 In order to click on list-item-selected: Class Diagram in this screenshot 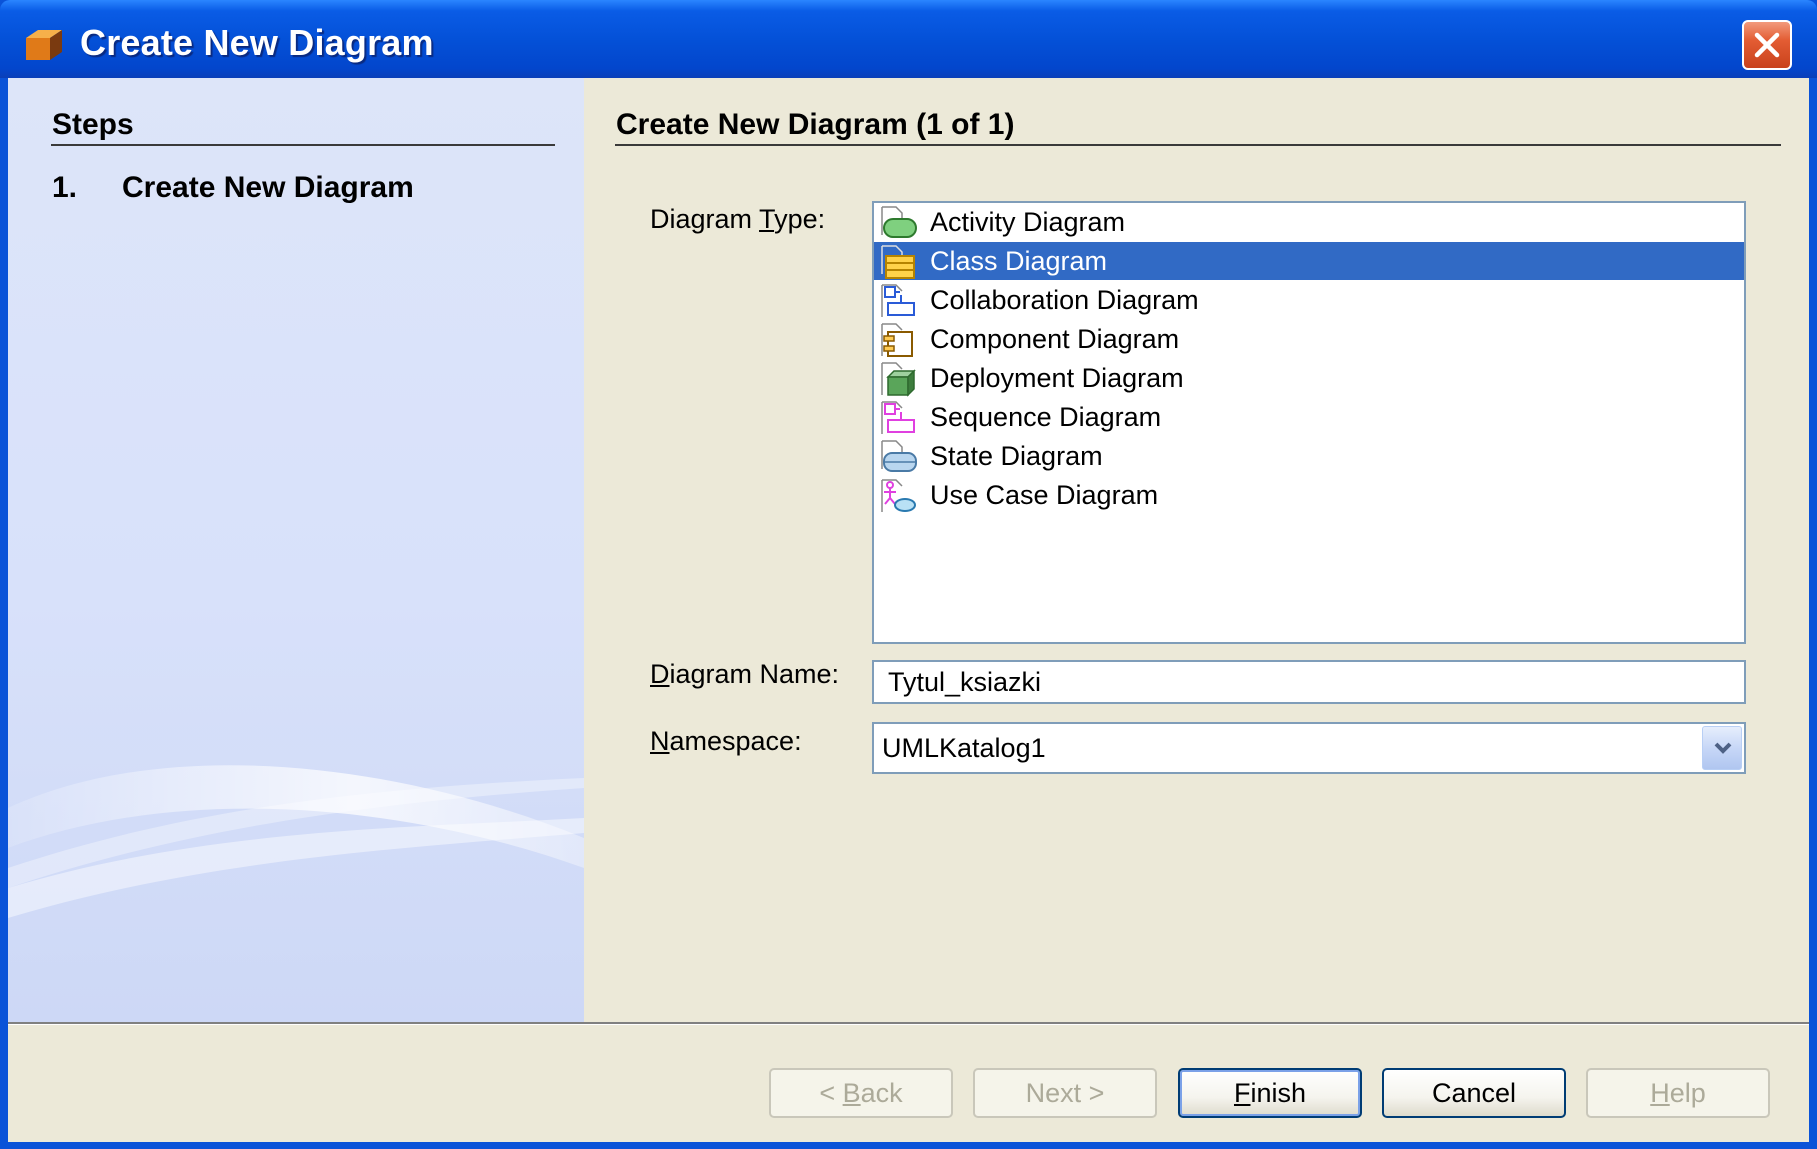, I will do `click(1309, 261)`.